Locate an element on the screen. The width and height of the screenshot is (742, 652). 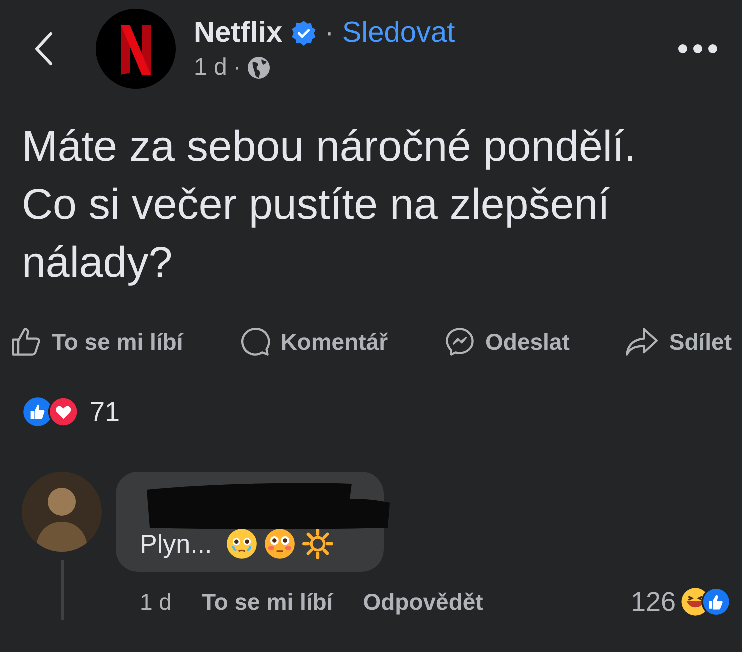
post-time: 1 d is located at coordinates (211, 68).